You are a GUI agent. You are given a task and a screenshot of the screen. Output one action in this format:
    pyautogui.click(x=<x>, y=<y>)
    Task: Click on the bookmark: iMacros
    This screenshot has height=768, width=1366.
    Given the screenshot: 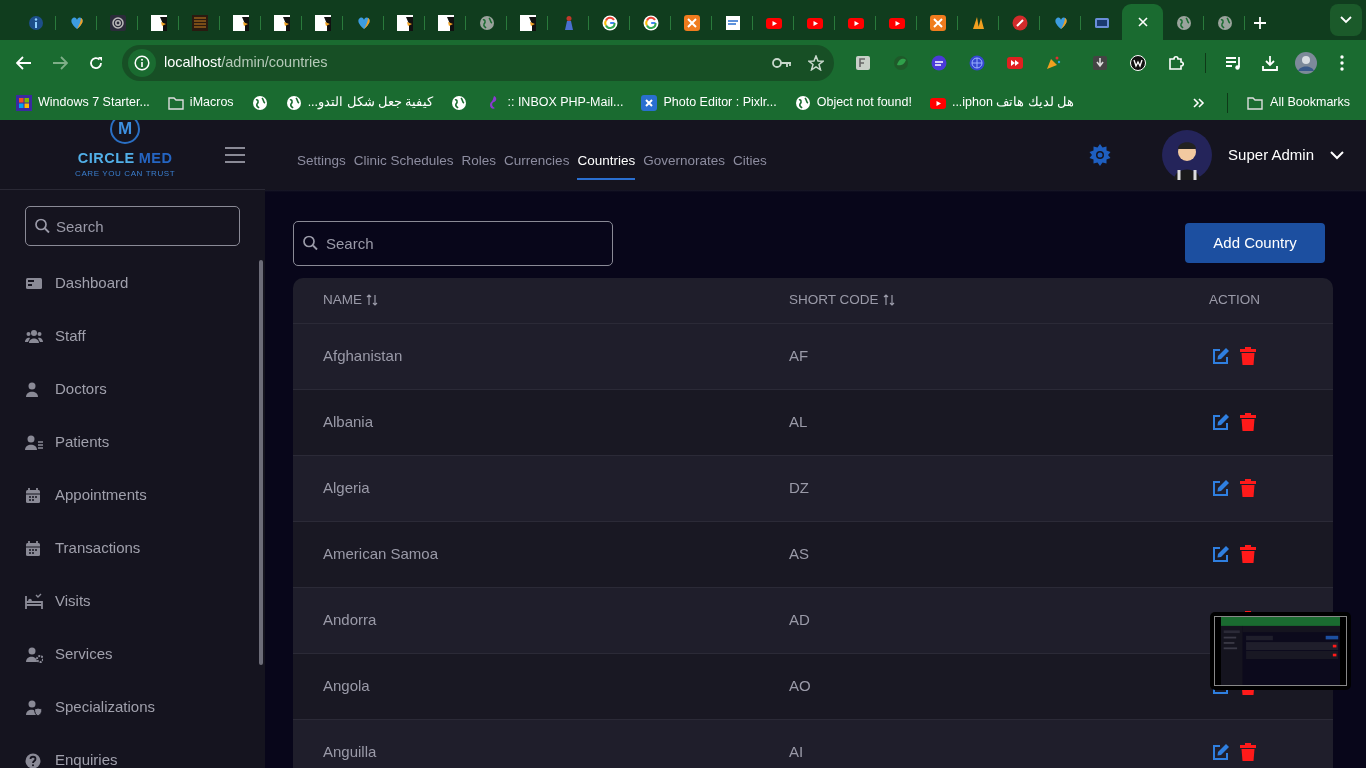 What is the action you would take?
    pyautogui.click(x=200, y=102)
    